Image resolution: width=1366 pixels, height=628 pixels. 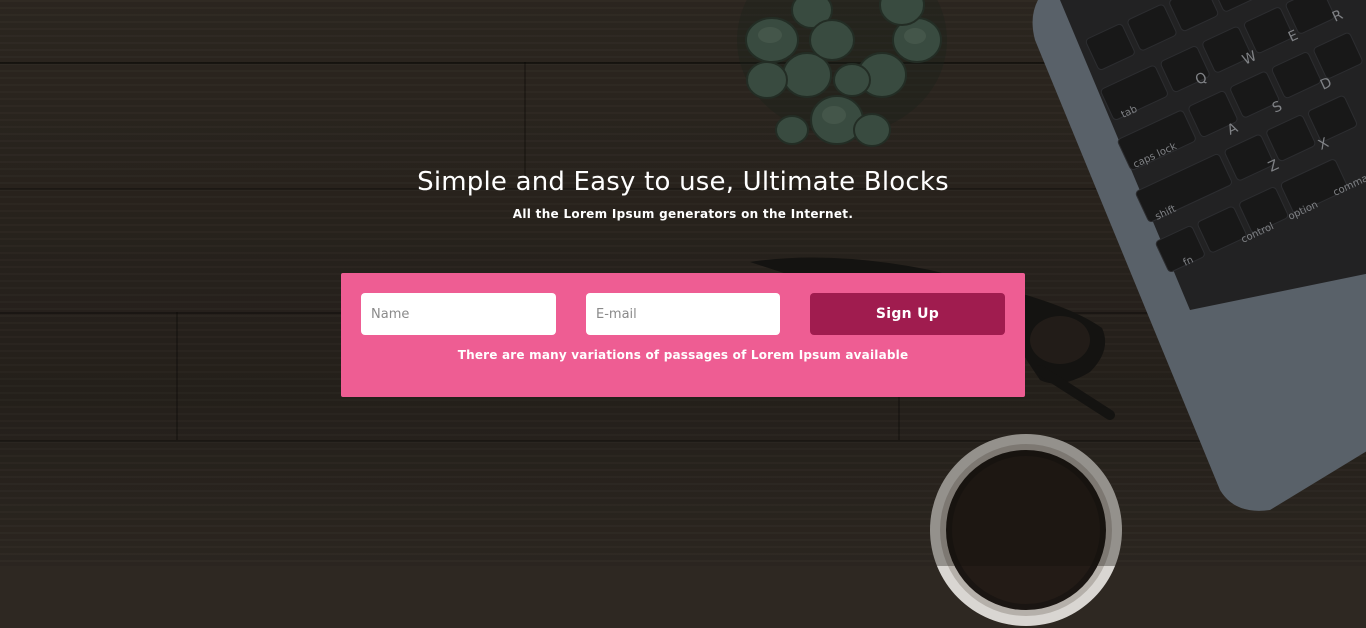 I want to click on name-input, so click(x=458, y=314).